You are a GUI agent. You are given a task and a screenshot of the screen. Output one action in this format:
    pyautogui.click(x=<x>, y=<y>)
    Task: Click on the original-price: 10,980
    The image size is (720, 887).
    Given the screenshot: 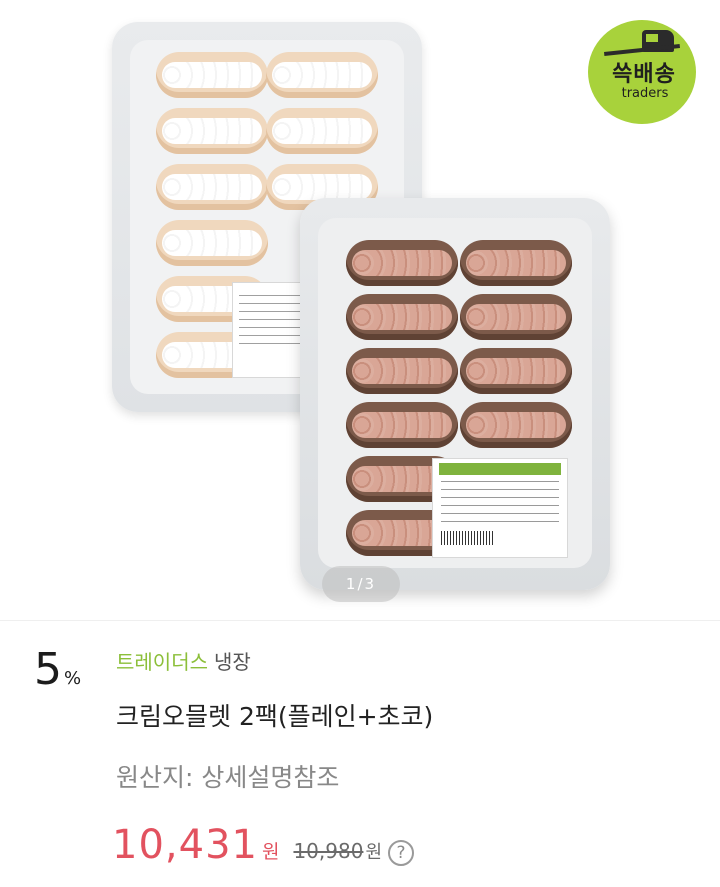 What is the action you would take?
    pyautogui.click(x=328, y=851)
    